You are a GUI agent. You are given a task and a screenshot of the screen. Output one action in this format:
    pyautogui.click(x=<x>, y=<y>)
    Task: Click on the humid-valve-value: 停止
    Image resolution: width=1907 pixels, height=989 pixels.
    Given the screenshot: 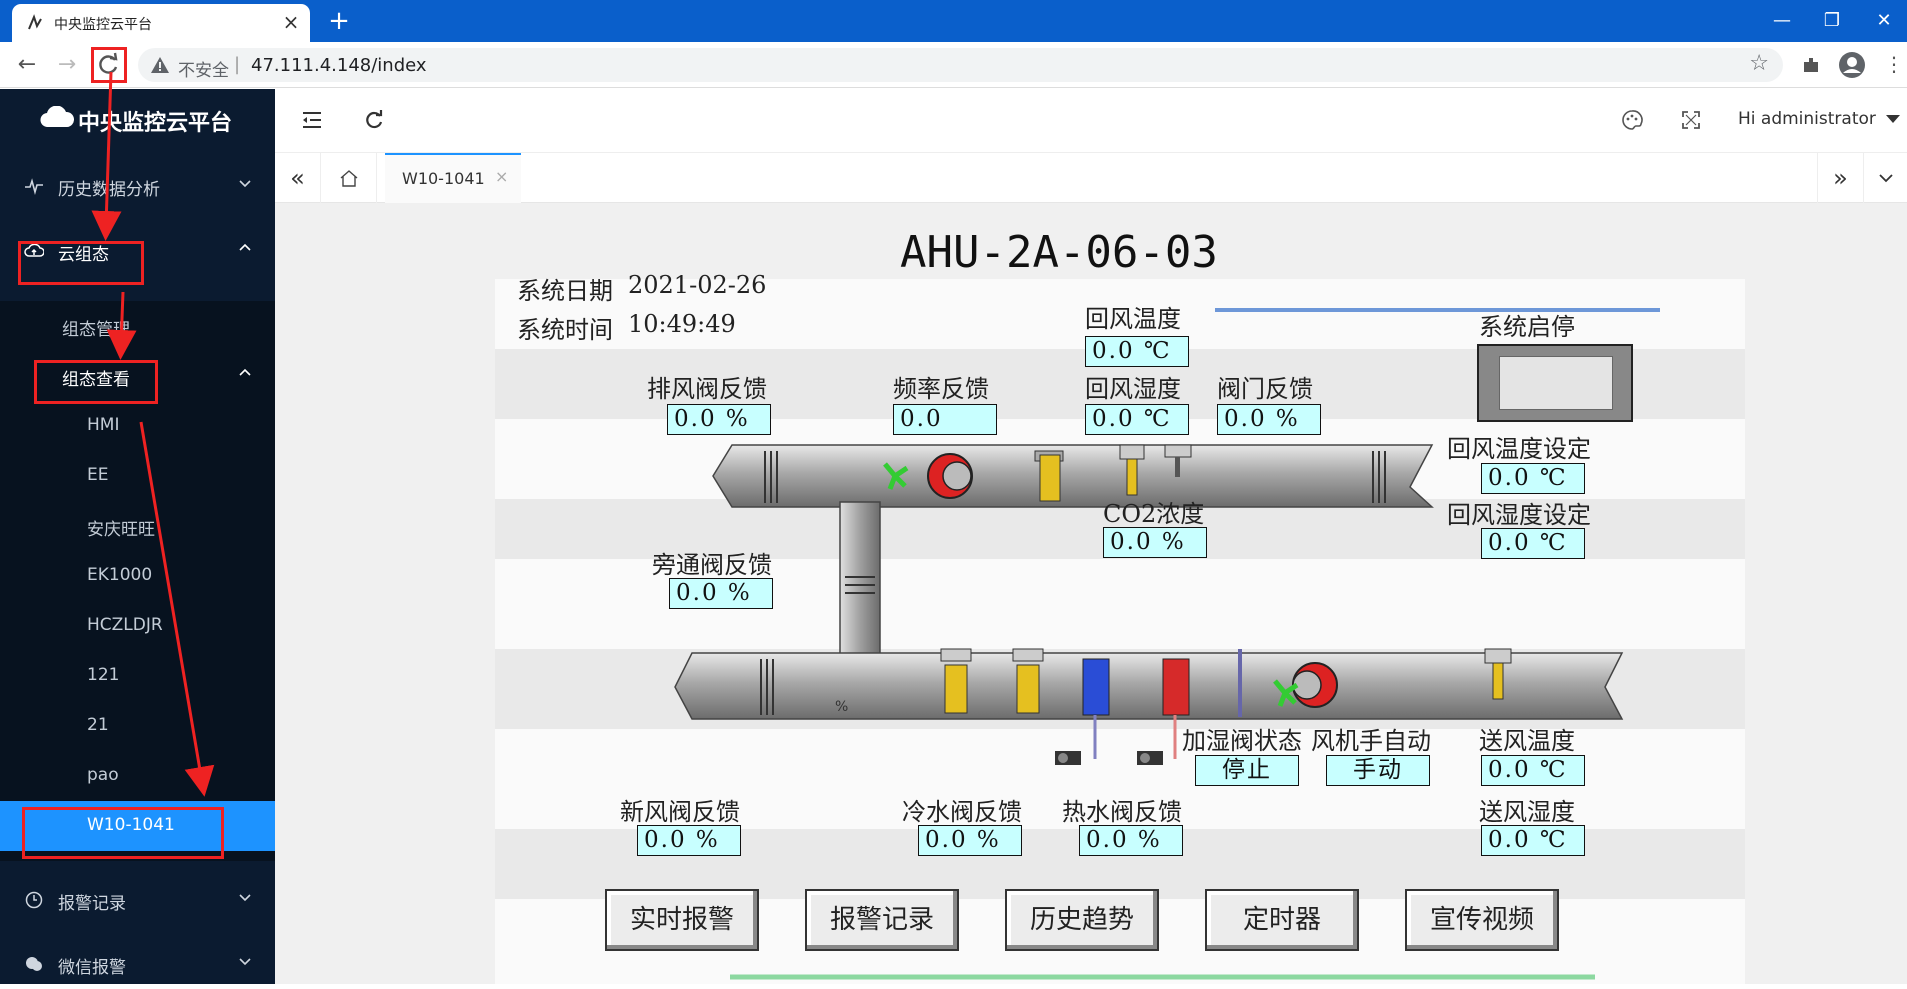 What is the action you would take?
    pyautogui.click(x=1247, y=770)
    